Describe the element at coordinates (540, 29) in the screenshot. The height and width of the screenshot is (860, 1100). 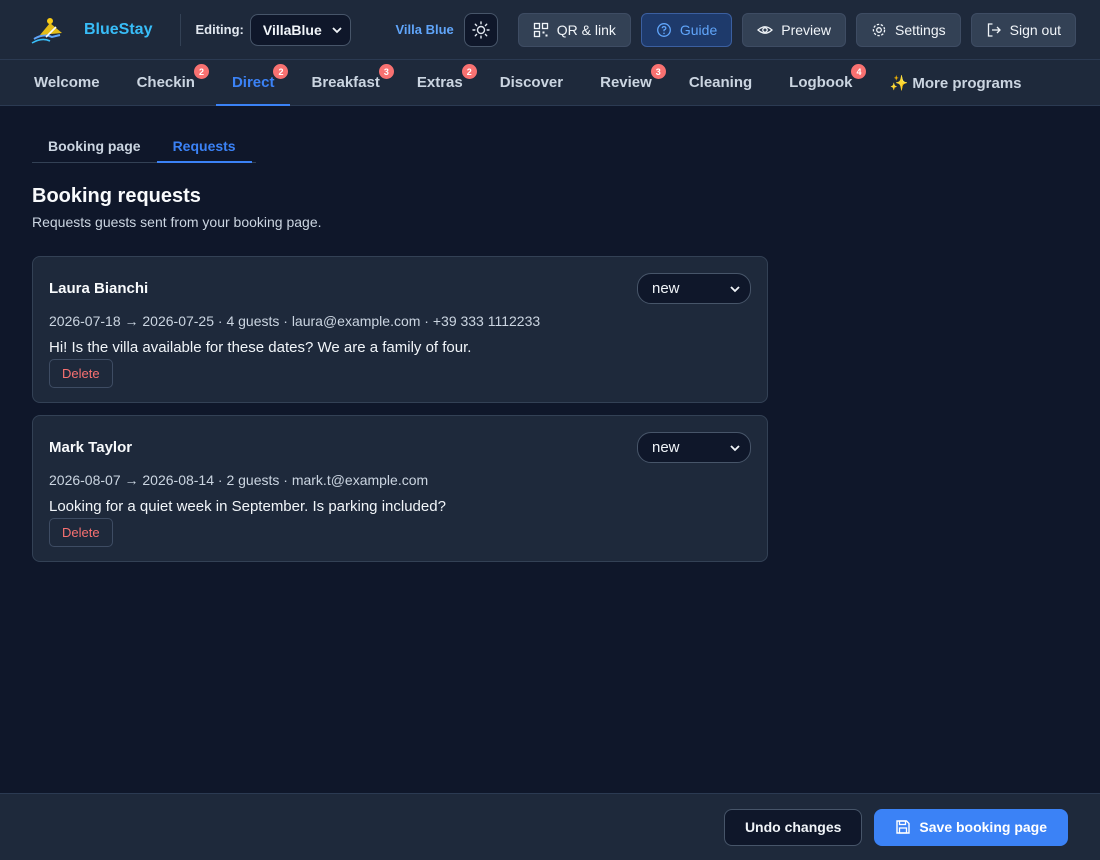
I see `qr-code-icon` at that location.